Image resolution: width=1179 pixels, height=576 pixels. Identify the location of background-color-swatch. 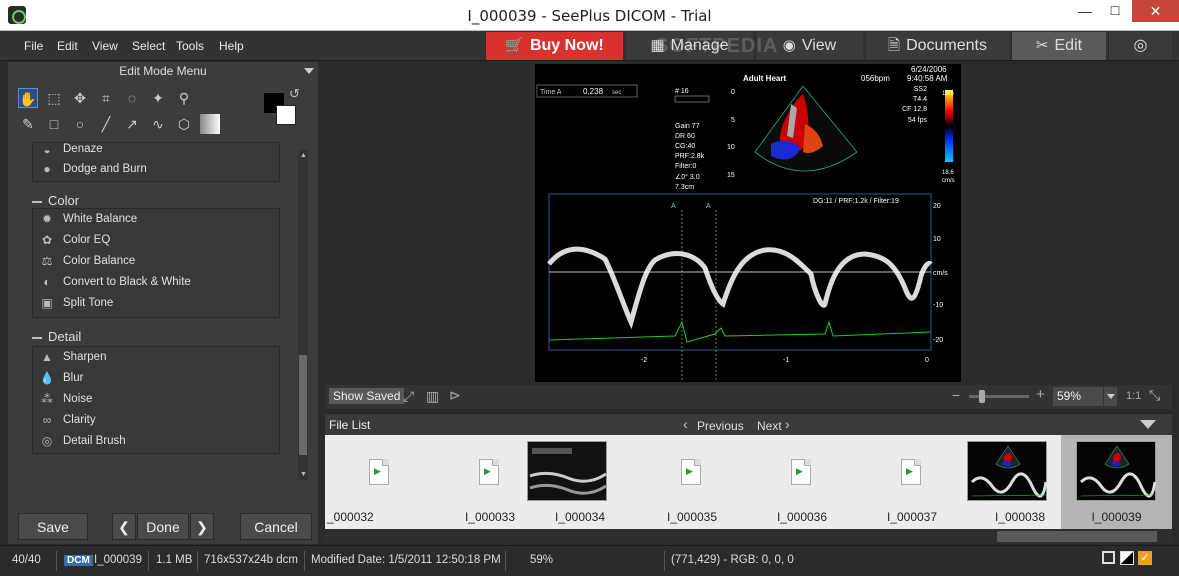
(286, 115).